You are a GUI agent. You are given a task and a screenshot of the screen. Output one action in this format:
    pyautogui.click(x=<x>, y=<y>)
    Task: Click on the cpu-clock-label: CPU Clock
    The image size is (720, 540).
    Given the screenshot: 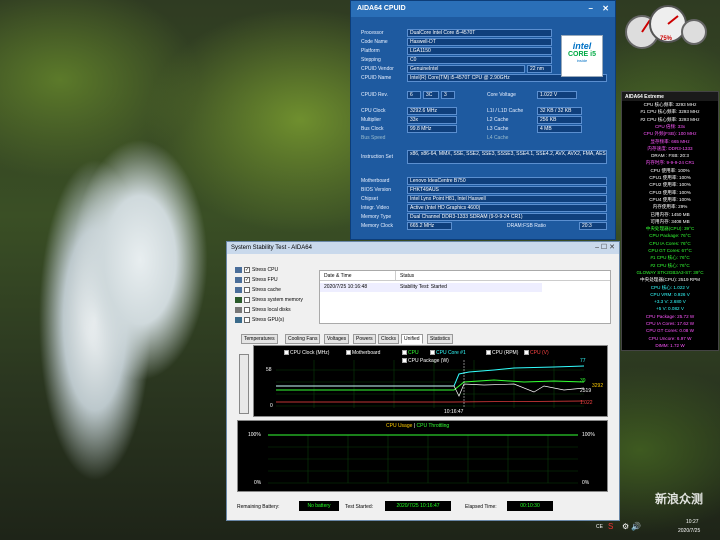 What is the action you would take?
    pyautogui.click(x=373, y=111)
    